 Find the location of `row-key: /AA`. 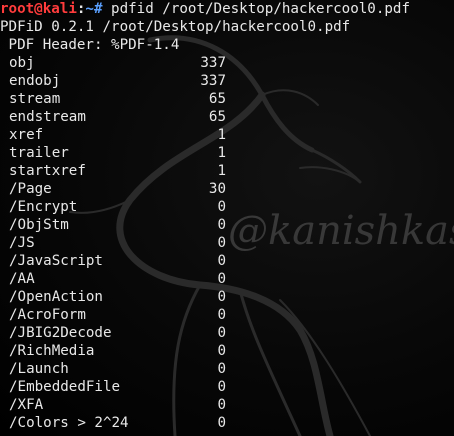

row-key: /AA is located at coordinates (22, 279).